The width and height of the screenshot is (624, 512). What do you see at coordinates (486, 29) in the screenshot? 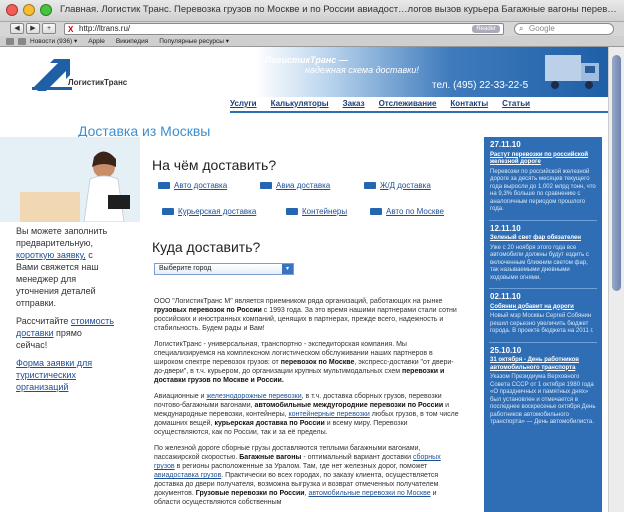
I see `reader-button: Reader` at bounding box center [486, 29].